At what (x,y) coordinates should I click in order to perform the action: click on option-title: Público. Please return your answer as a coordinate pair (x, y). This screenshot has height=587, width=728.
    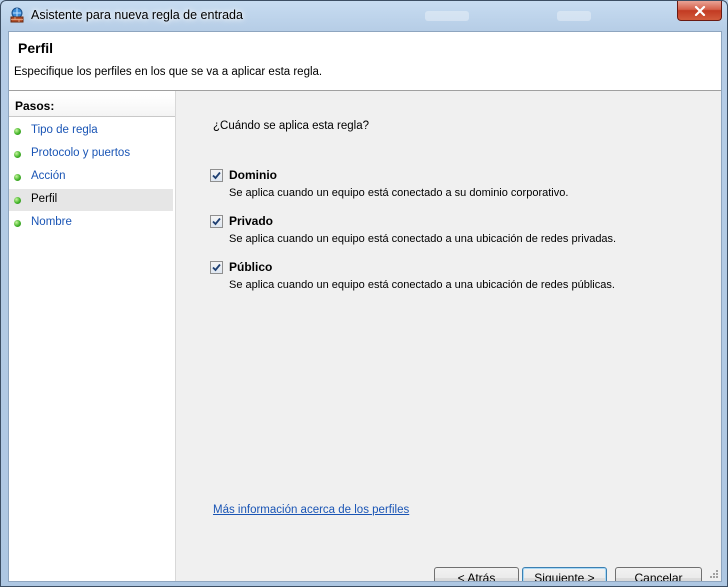
    Looking at the image, I should click on (250, 267).